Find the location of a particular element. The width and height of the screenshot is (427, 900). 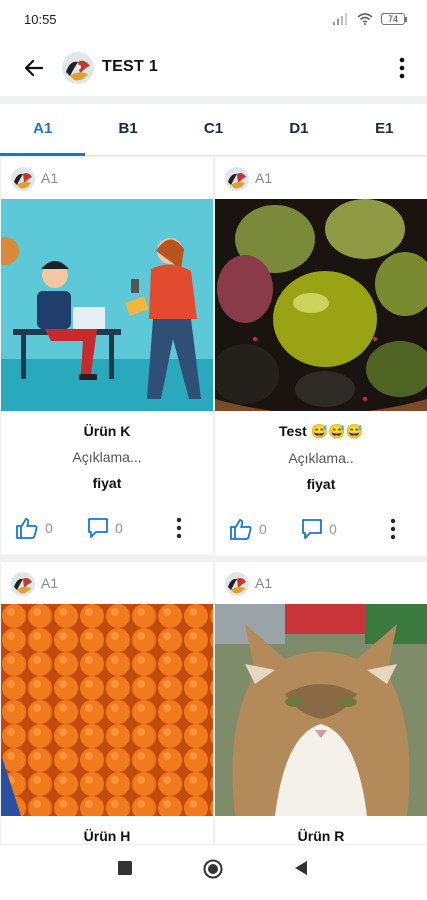

page-title: TEST 1 is located at coordinates (130, 66).